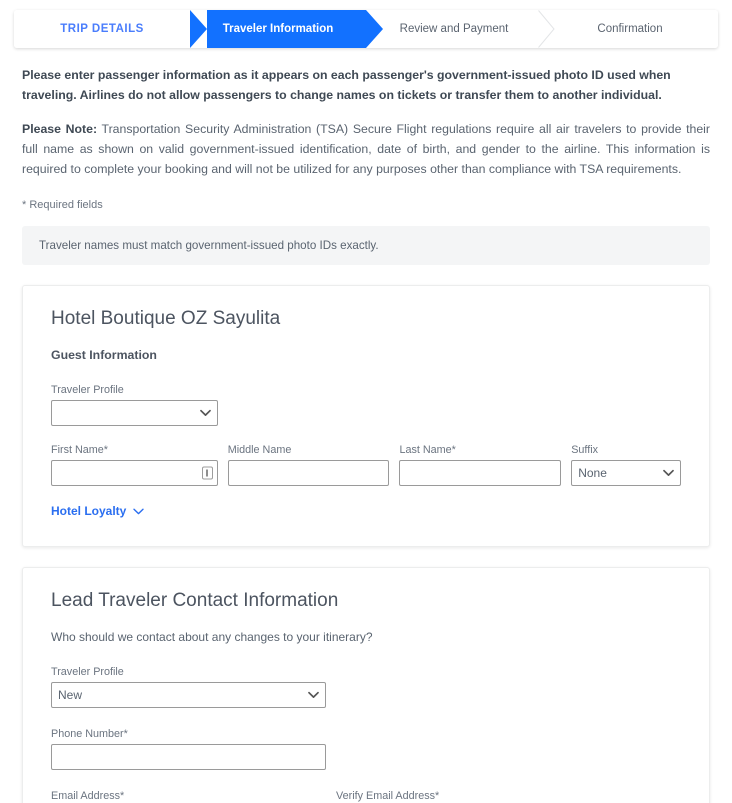 The height and width of the screenshot is (803, 732). What do you see at coordinates (278, 29) in the screenshot?
I see `step-traveler-information-label: Traveler Information` at bounding box center [278, 29].